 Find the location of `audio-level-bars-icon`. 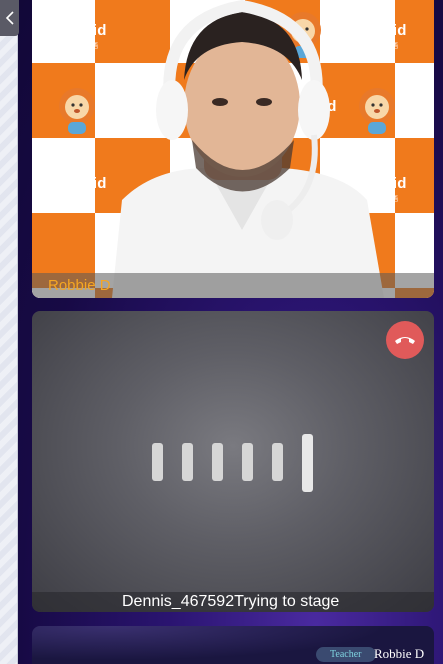

audio-level-bars-icon is located at coordinates (237, 462).